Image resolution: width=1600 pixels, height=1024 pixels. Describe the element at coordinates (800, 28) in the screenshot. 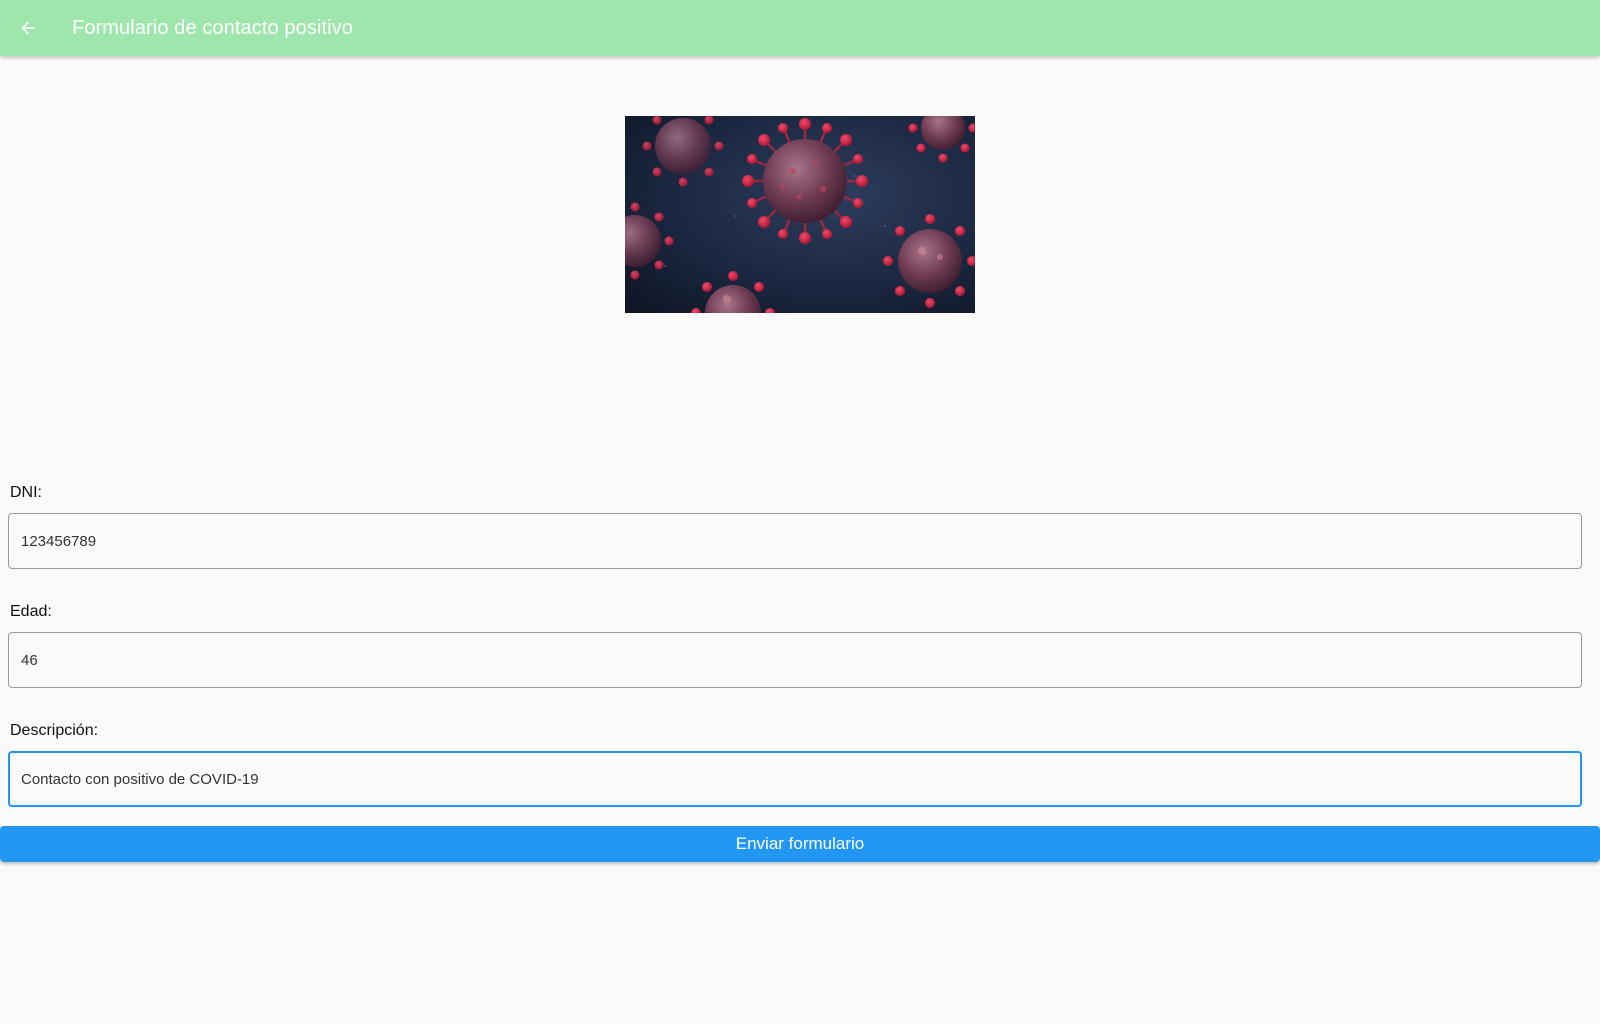

I see `app-bar: Formulario de contacto positivo` at that location.